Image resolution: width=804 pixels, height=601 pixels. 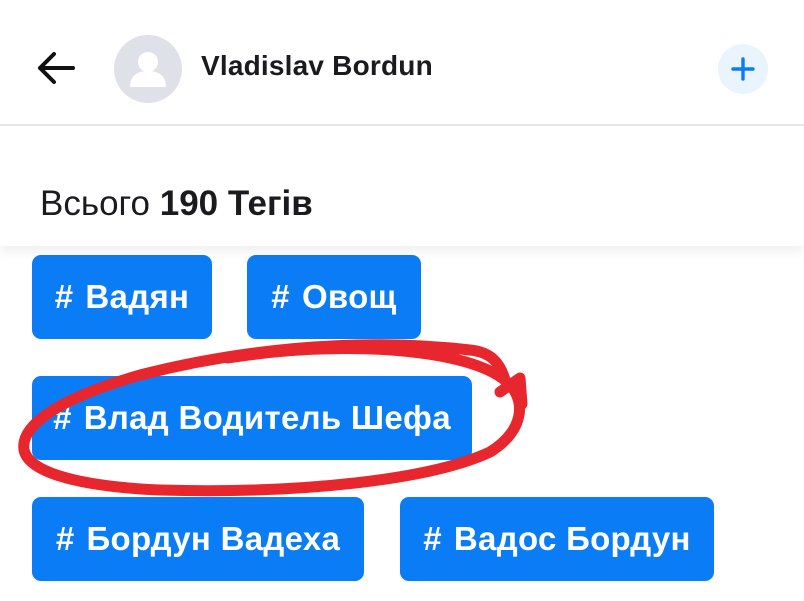 I want to click on user-name: Vladislav Bordun, so click(x=317, y=66).